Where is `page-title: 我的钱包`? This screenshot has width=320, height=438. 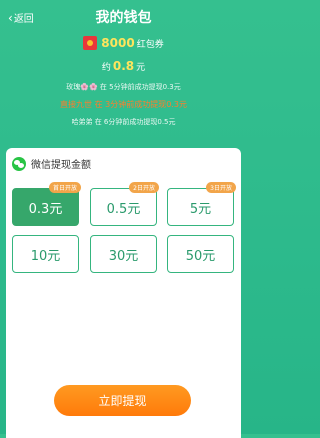
page-title: 我的钱包 is located at coordinates (123, 18).